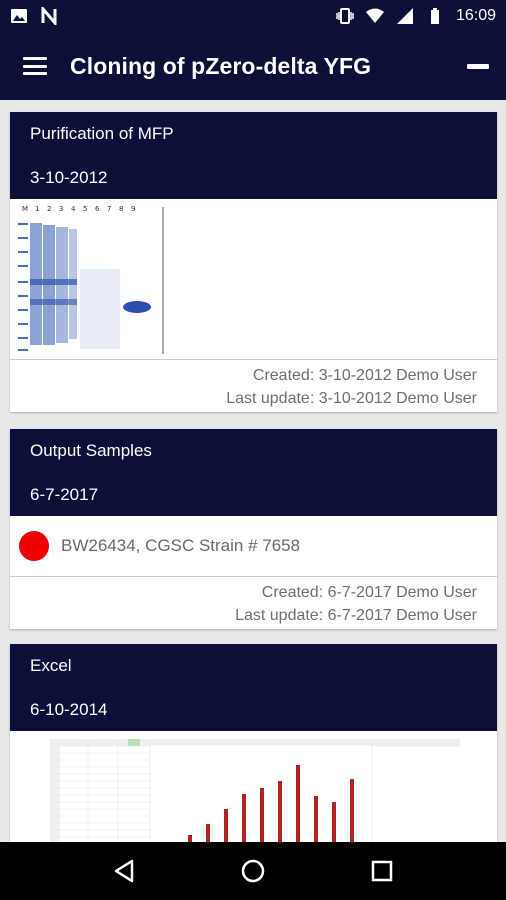 This screenshot has width=506, height=900. What do you see at coordinates (475, 15) in the screenshot?
I see `status-time: 16:09` at bounding box center [475, 15].